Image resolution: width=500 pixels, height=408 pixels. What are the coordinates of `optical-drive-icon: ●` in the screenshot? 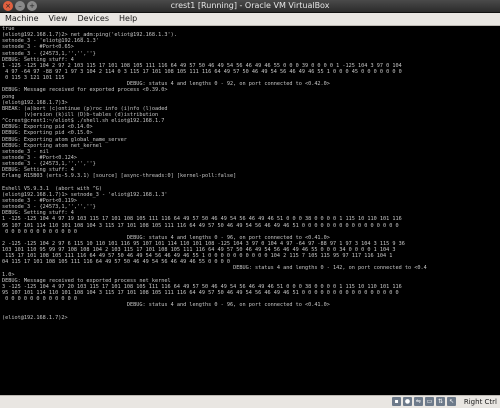 It's located at (407, 401).